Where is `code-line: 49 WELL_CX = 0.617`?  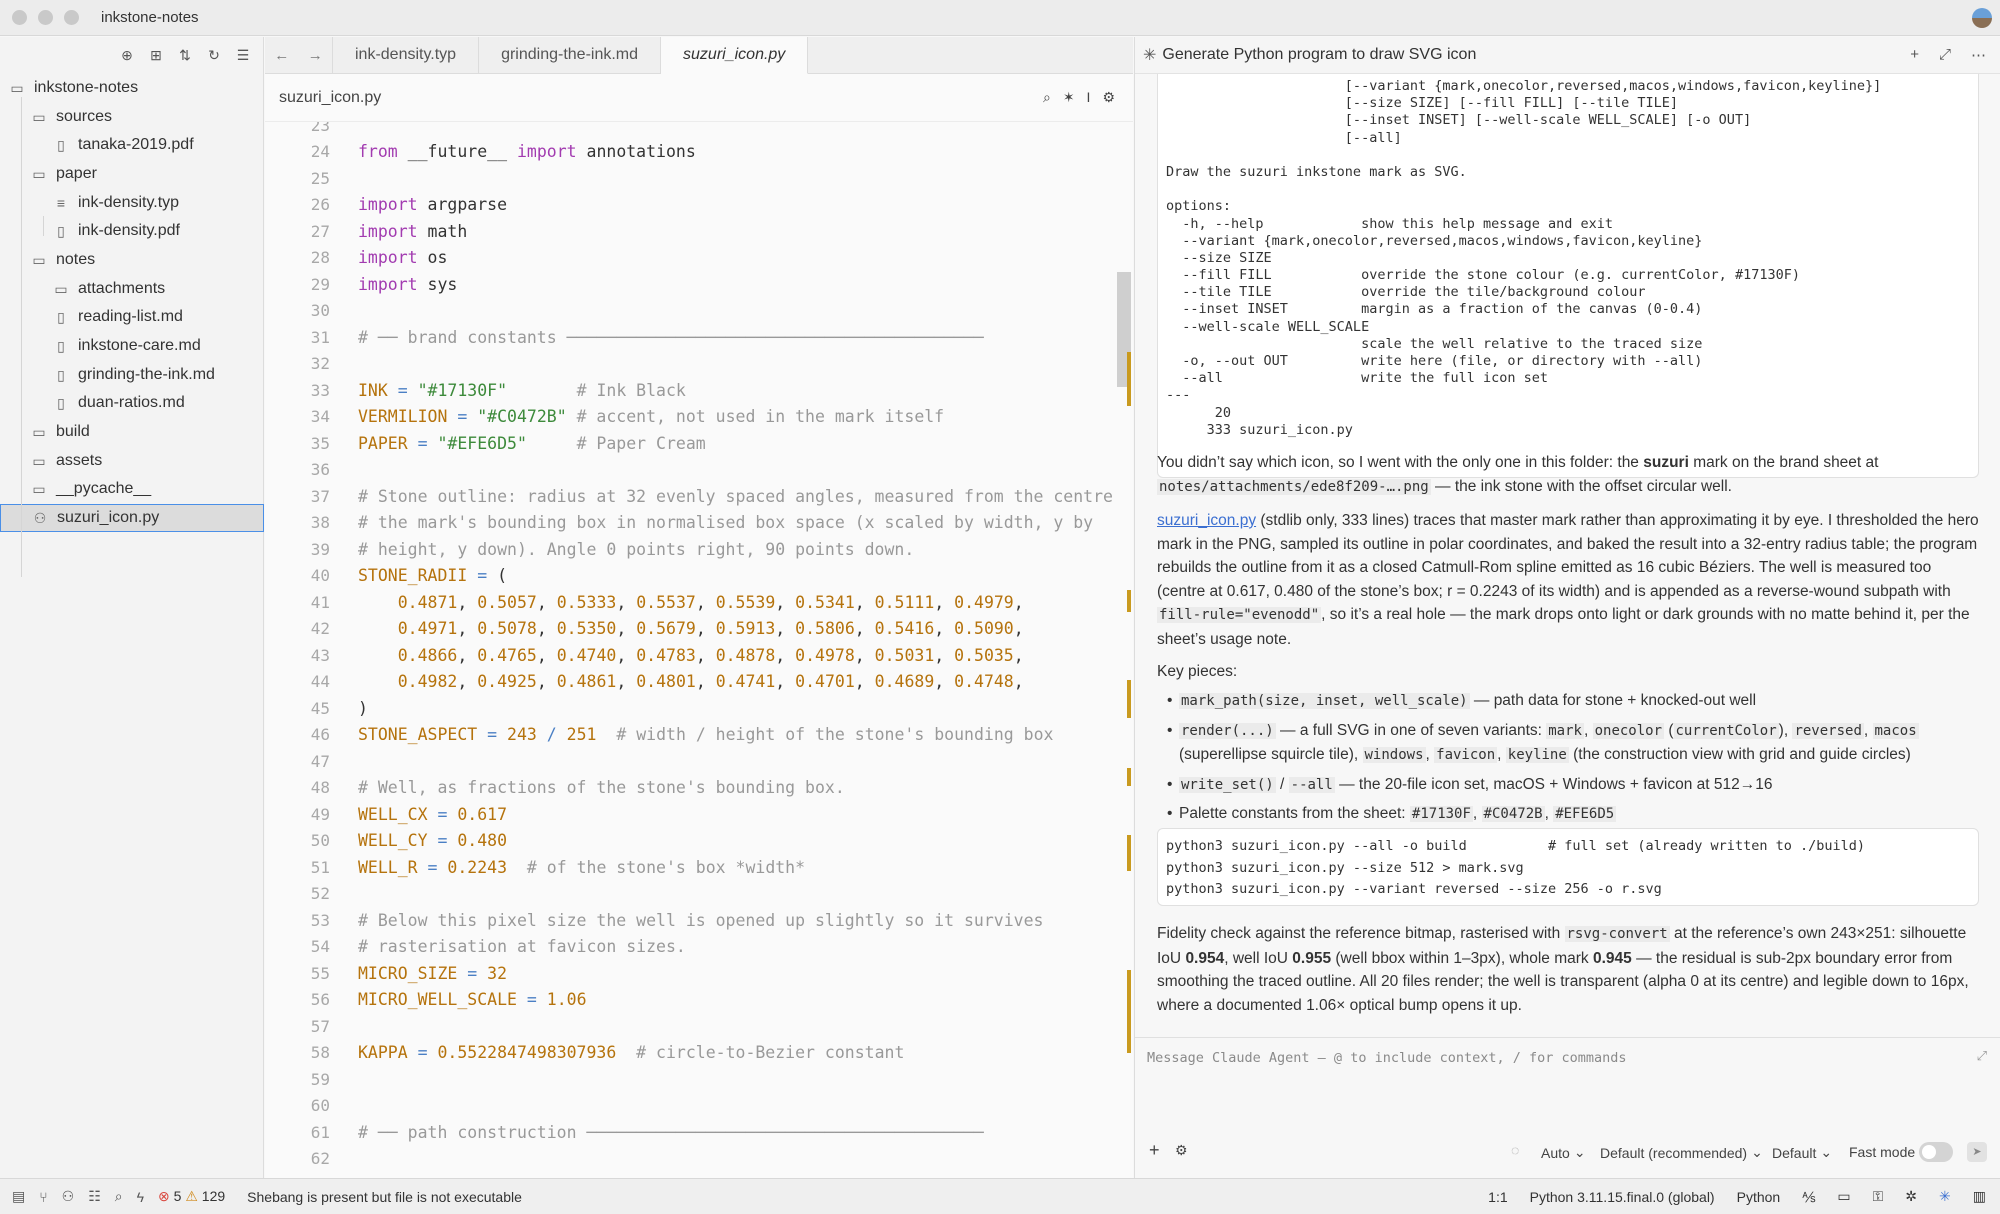
code-line: 49 WELL_CX = 0.617 is located at coordinates (699, 814).